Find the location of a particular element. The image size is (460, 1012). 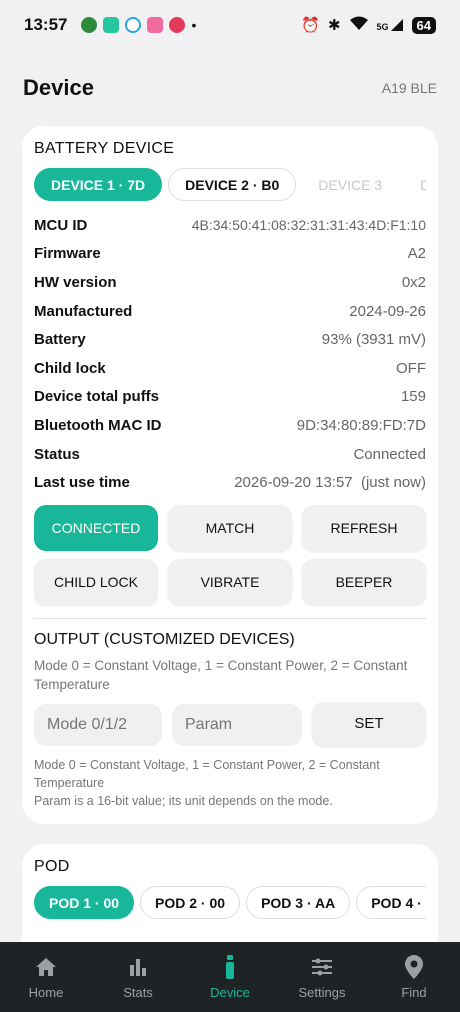

info-row-child-lock: Child lock OFF is located at coordinates (230, 368).